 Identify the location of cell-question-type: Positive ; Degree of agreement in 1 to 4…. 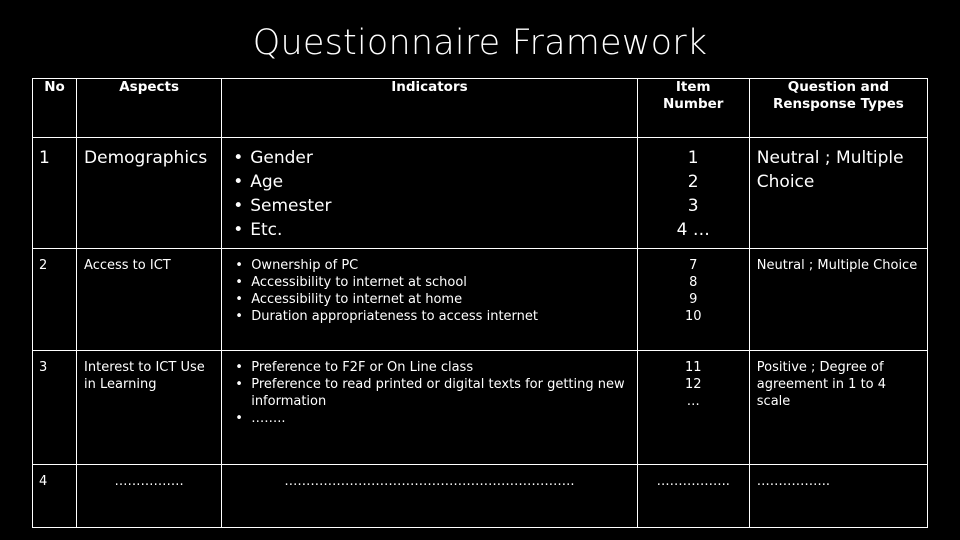
(838, 407).